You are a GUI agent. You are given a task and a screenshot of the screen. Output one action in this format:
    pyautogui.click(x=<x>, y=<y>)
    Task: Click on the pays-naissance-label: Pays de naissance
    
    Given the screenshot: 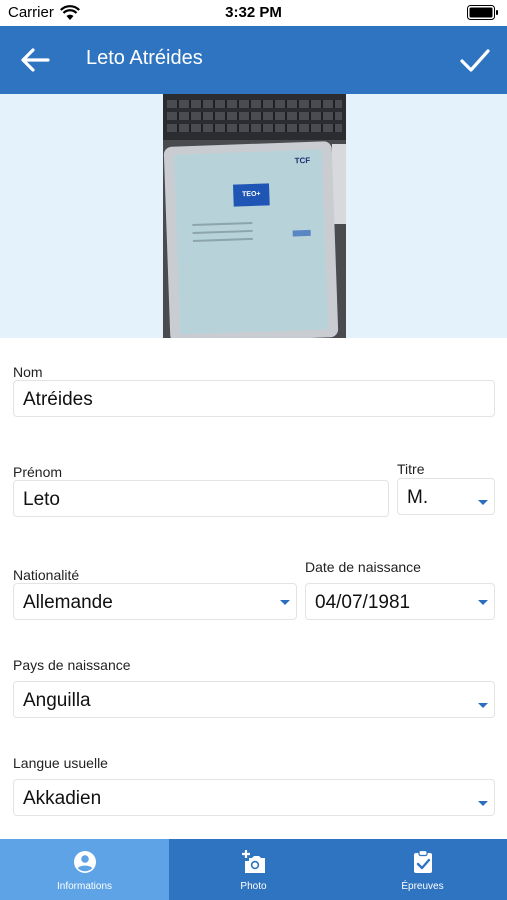 What is the action you would take?
    pyautogui.click(x=72, y=665)
    